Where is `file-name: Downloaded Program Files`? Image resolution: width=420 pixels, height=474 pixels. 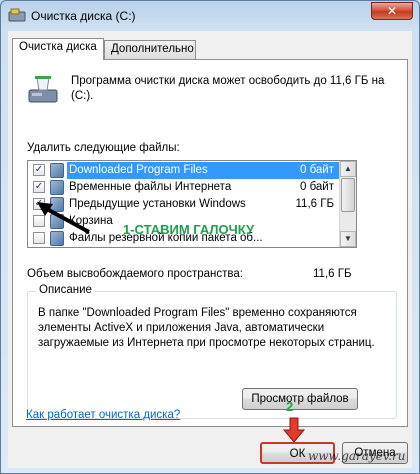 file-name: Downloaded Program Files is located at coordinates (138, 170).